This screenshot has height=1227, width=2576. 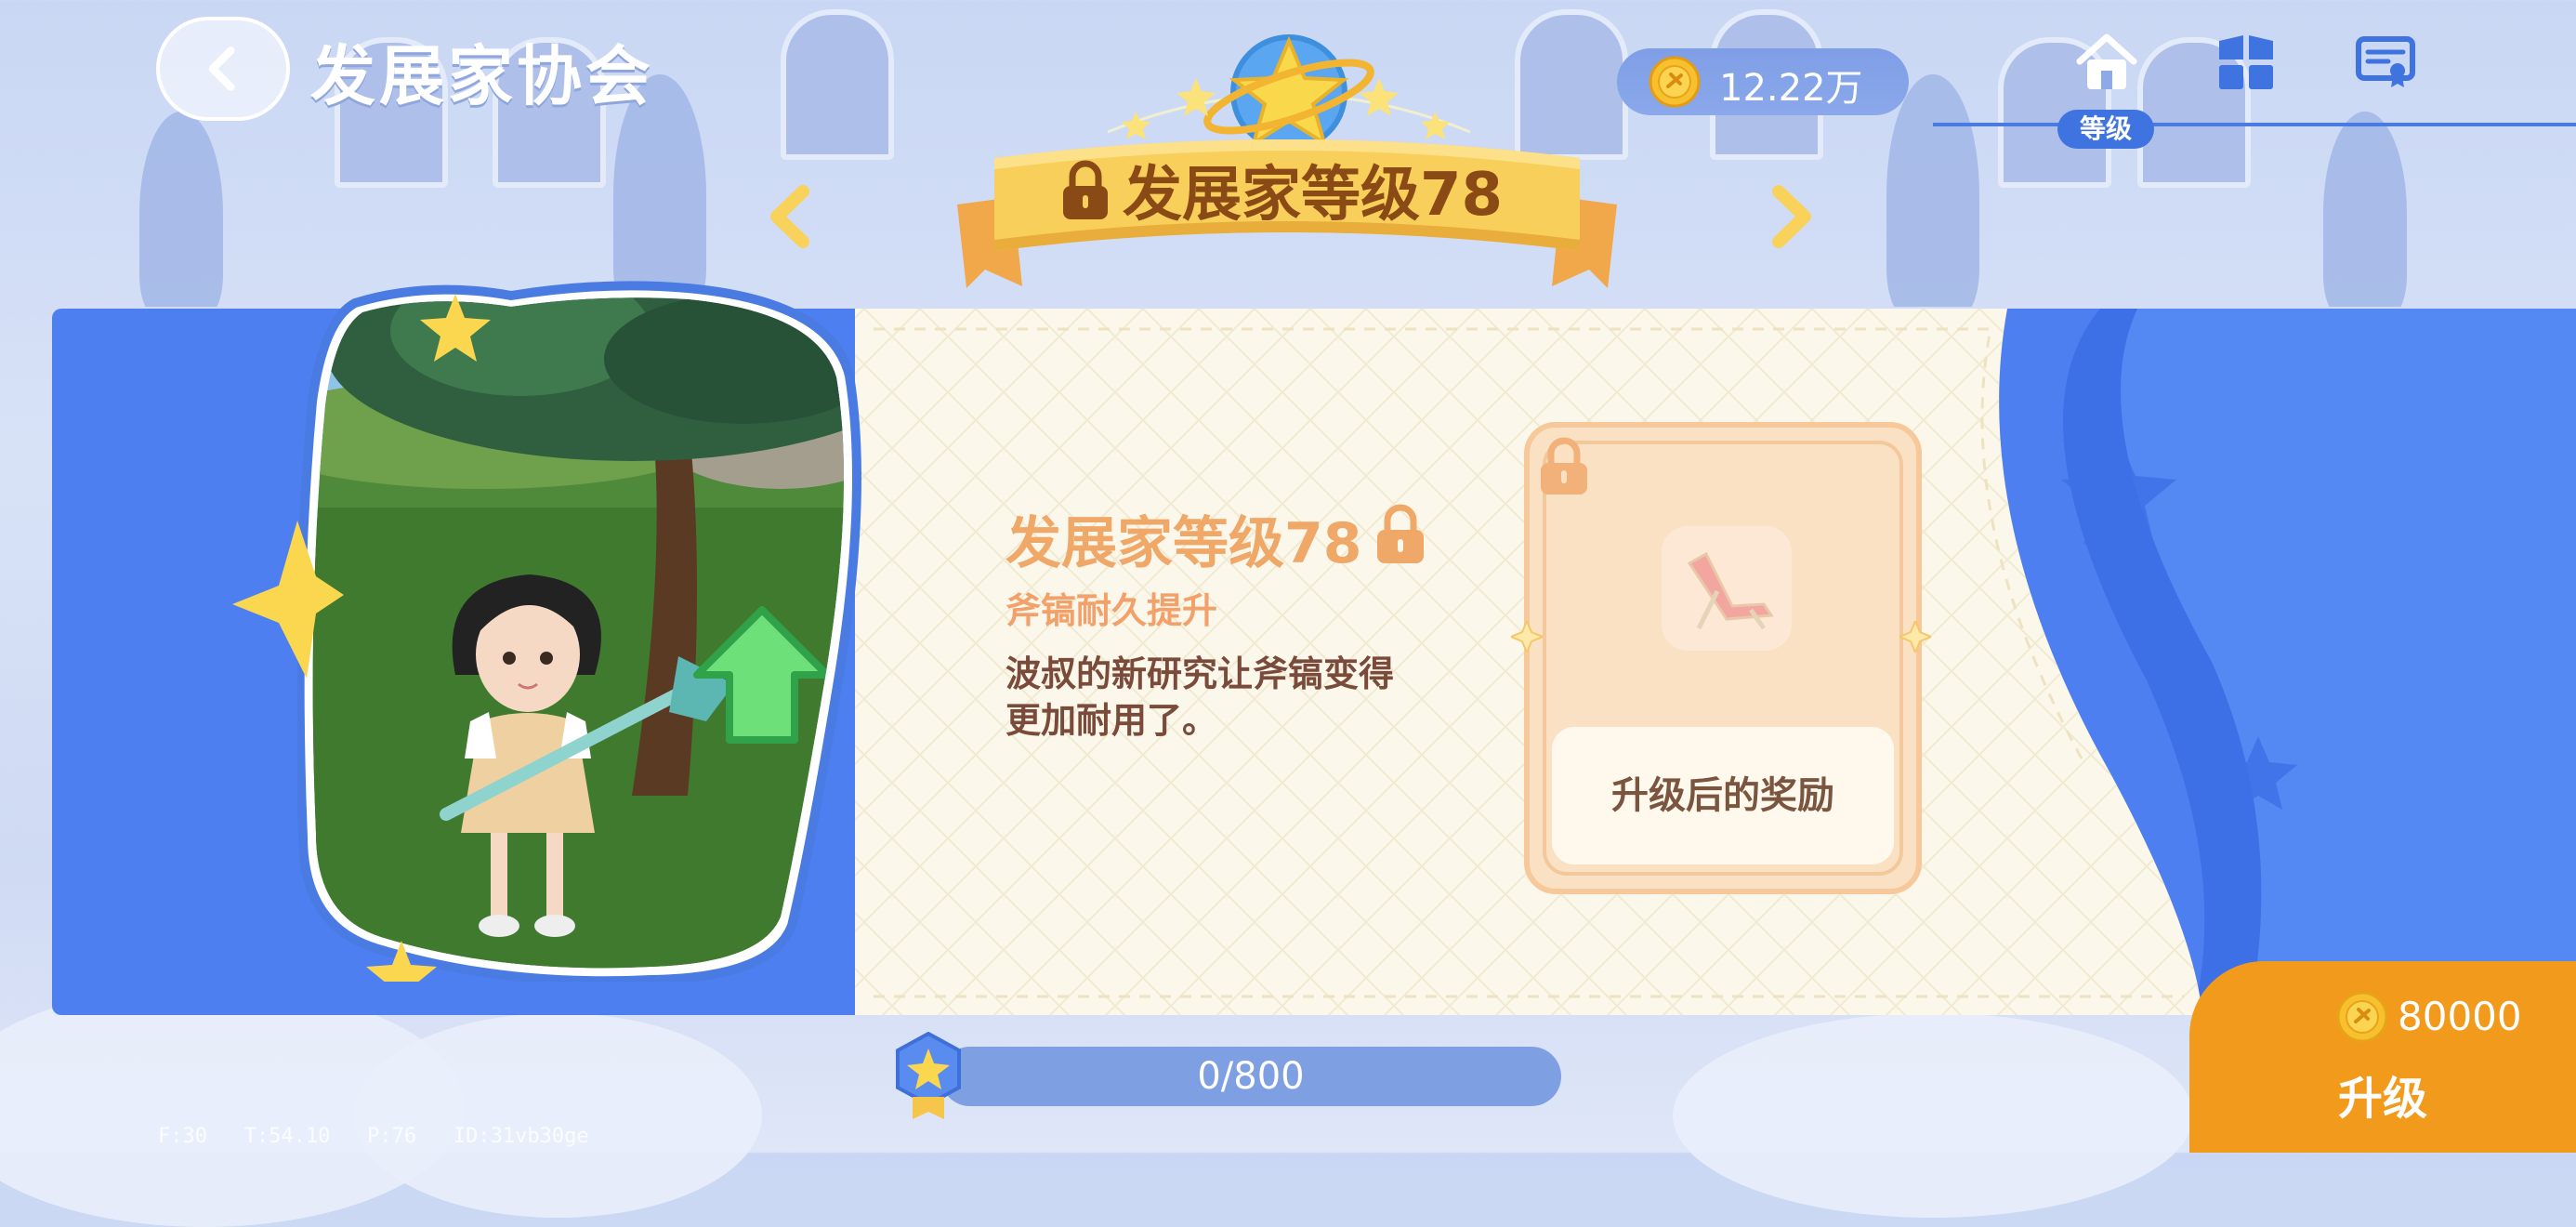 I want to click on grid-icon, so click(x=2246, y=62).